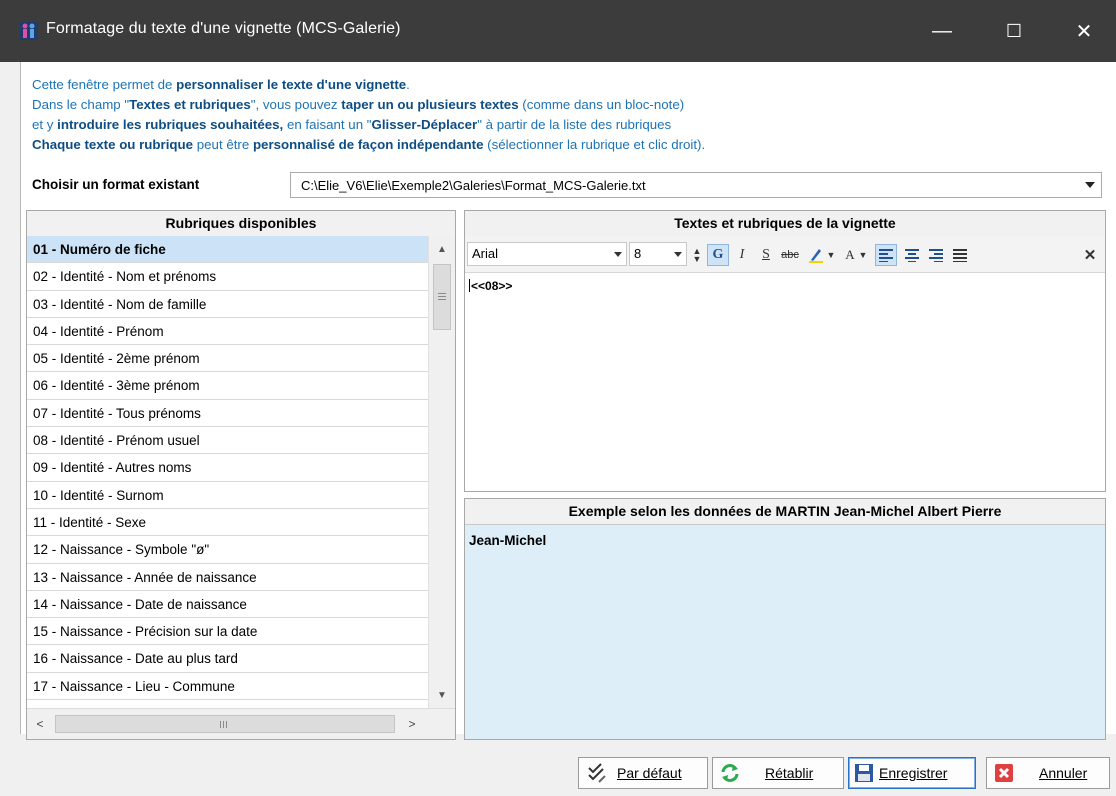  I want to click on refresh-icon, so click(730, 773).